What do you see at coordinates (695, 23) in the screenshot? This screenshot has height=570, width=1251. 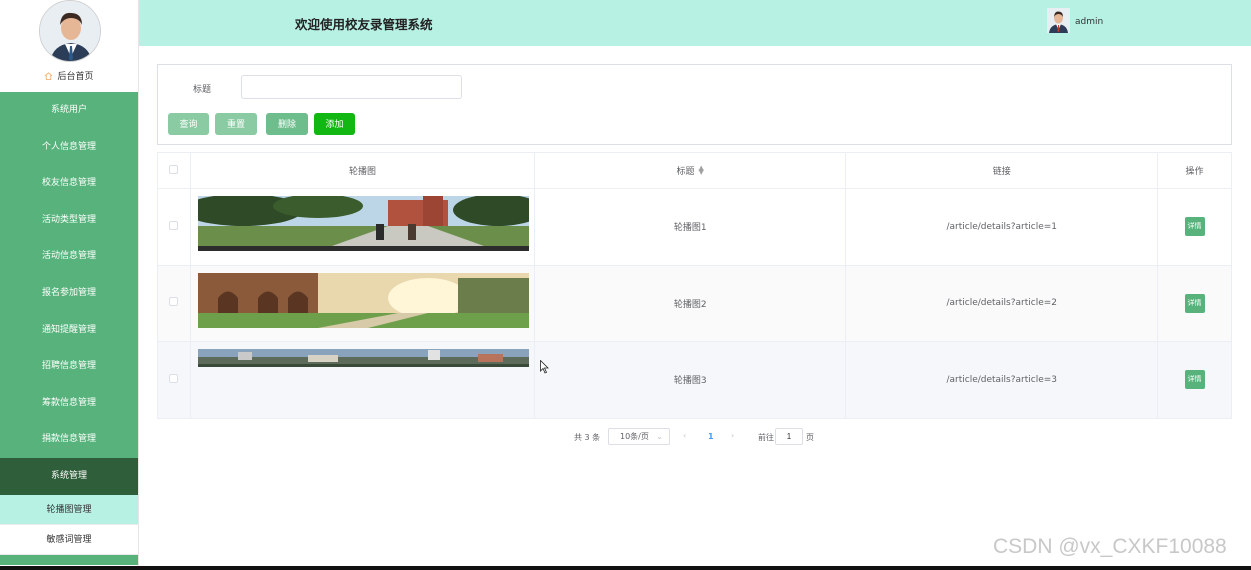 I see `top-header: 欢迎使用校友录管理系统 admin` at bounding box center [695, 23].